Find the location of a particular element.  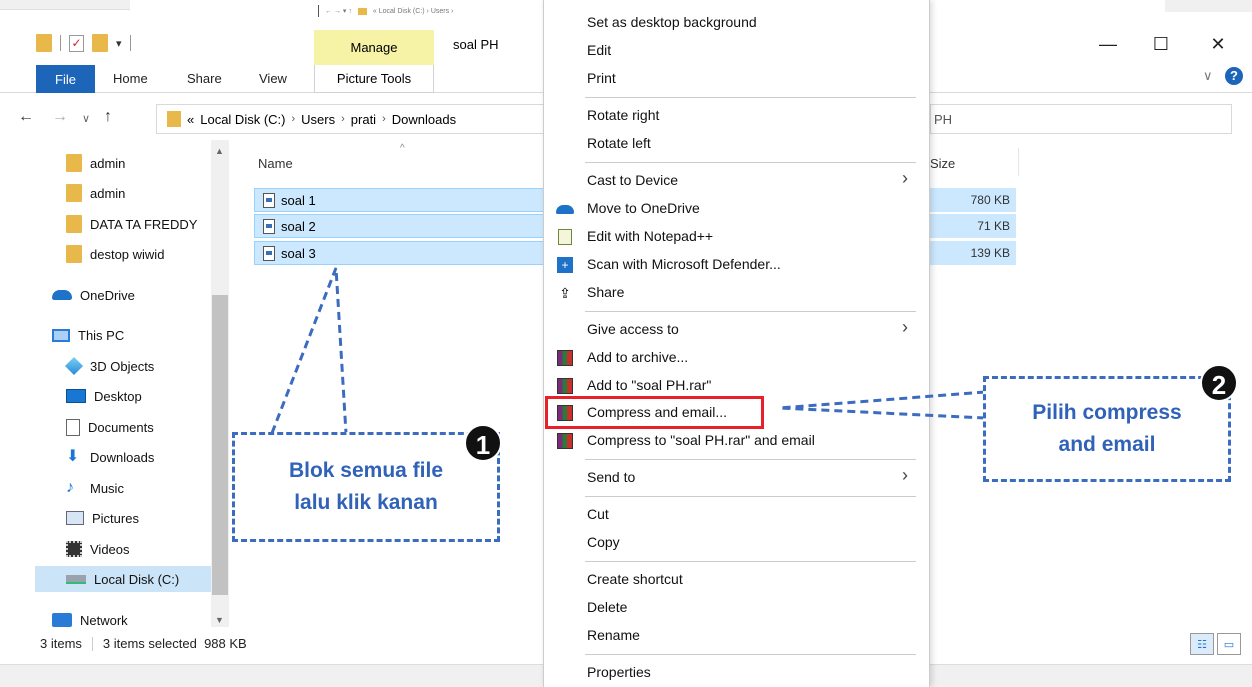

annotation-pointers is located at coordinates (628, 350).